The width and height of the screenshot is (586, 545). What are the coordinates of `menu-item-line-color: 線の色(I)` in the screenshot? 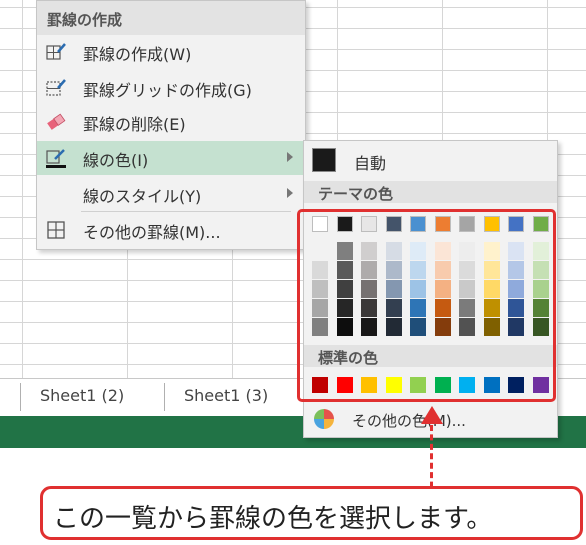 It's located at (171, 158).